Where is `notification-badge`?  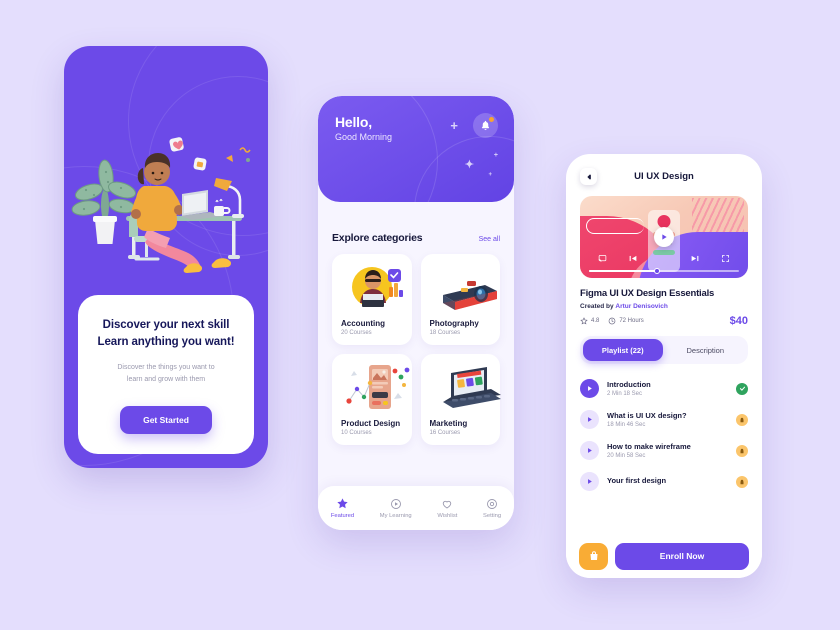 notification-badge is located at coordinates (491, 119).